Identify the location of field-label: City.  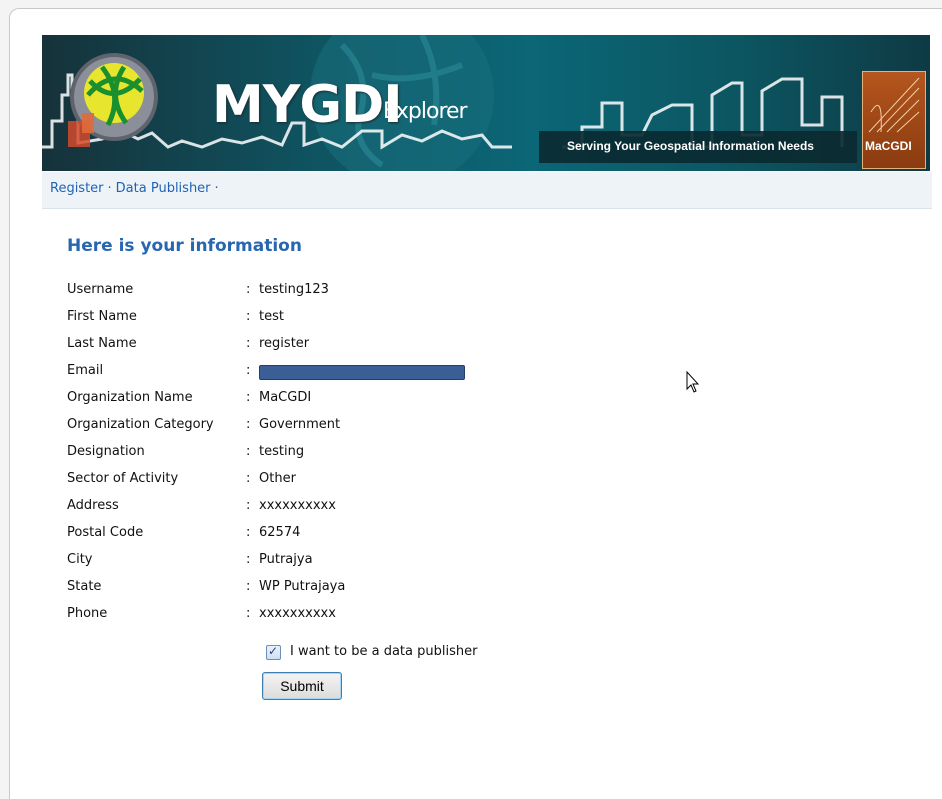
(80, 559).